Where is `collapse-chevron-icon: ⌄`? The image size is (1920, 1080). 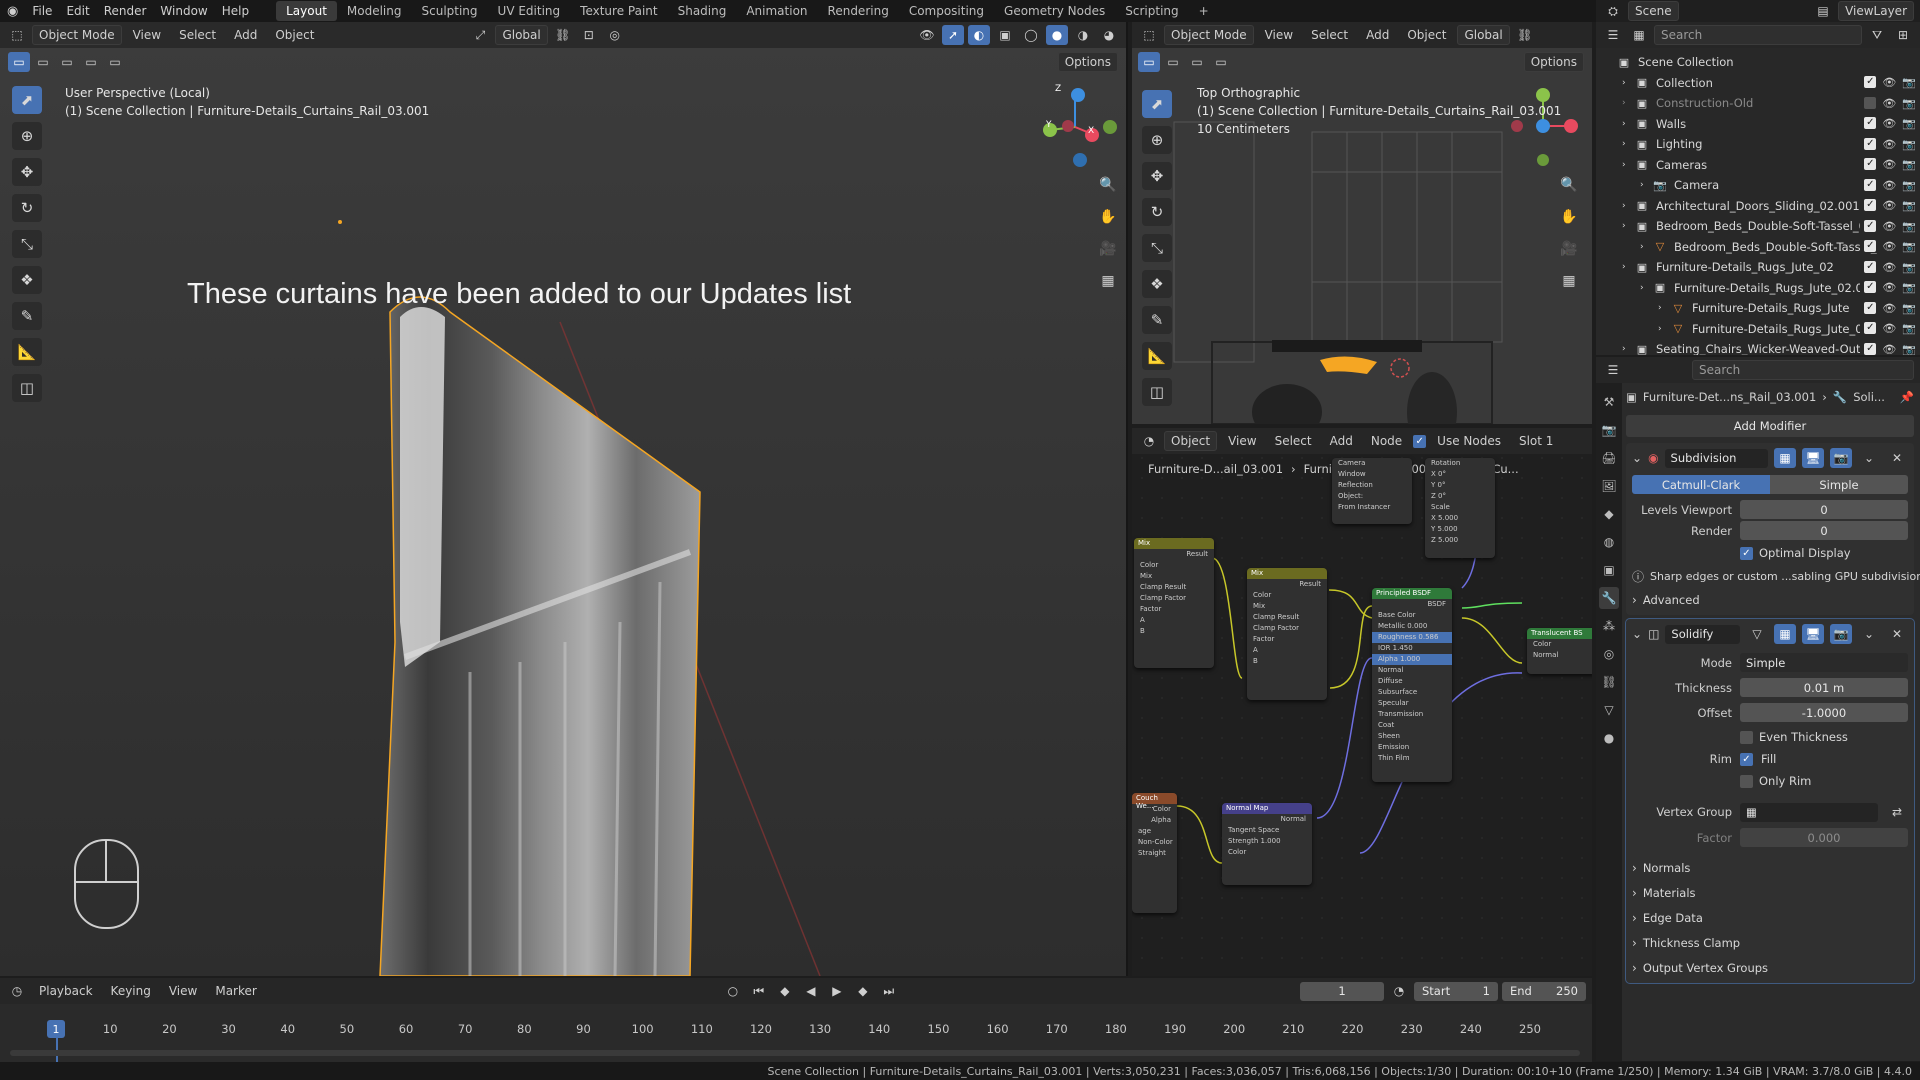 collapse-chevron-icon: ⌄ is located at coordinates (1637, 634).